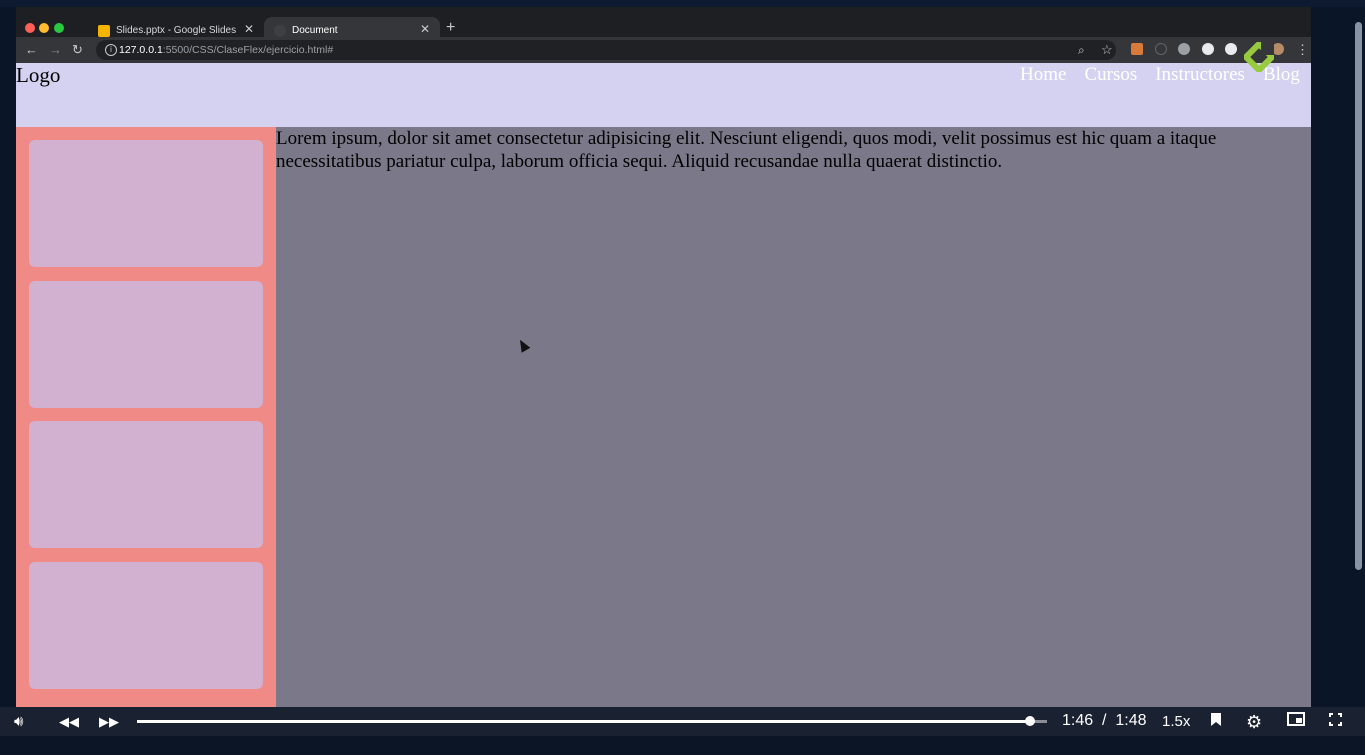  Describe the element at coordinates (280, 30) in the screenshot. I see `globe-favicon-icon` at that location.